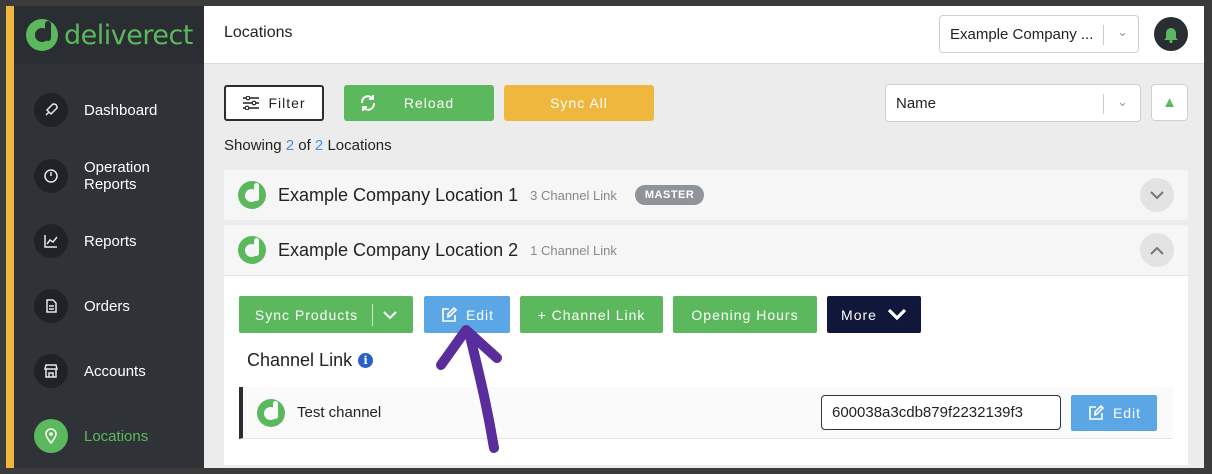 Image resolution: width=1212 pixels, height=474 pixels. Describe the element at coordinates (916, 103) in the screenshot. I see `sort-field-value: Name` at that location.